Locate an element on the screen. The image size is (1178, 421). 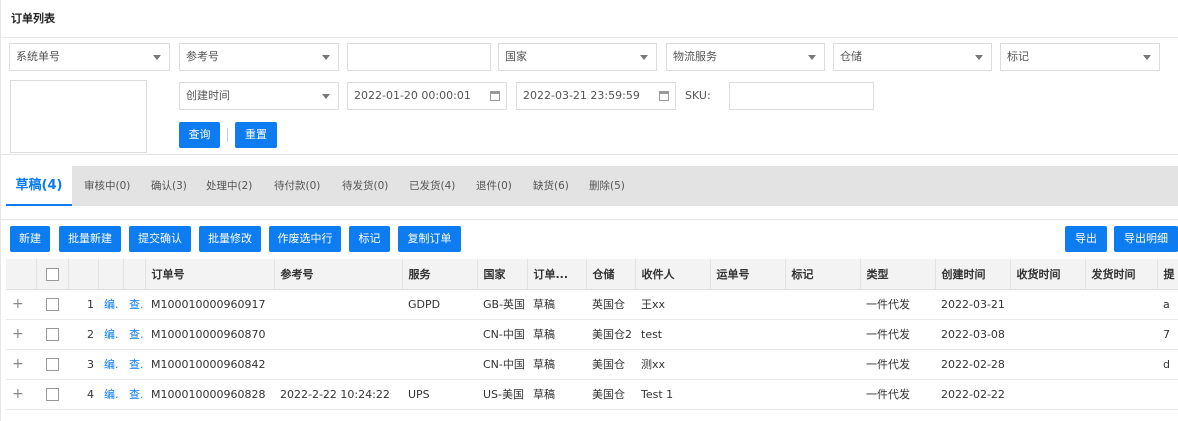
batch-edit-button: 批量修改 is located at coordinates (230, 239).